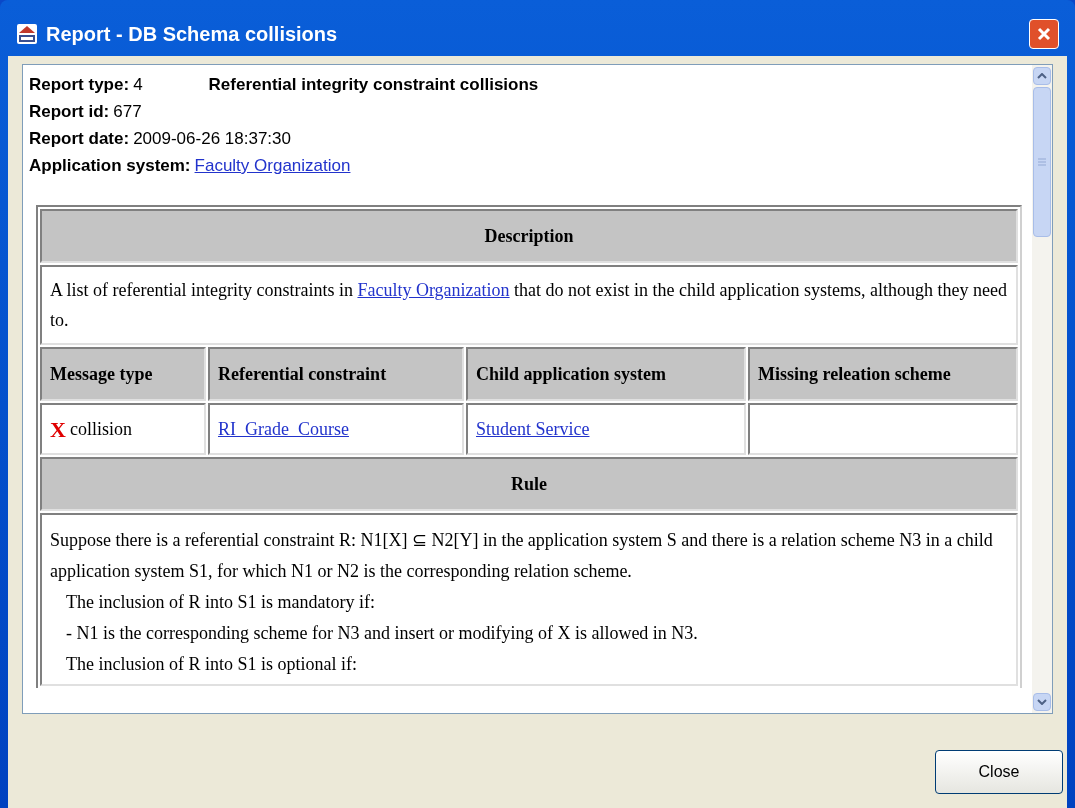  I want to click on rule-text: - N1 is the corresponding scheme for N3 and insert or modifying of X is allowed in N3., so click(382, 633).